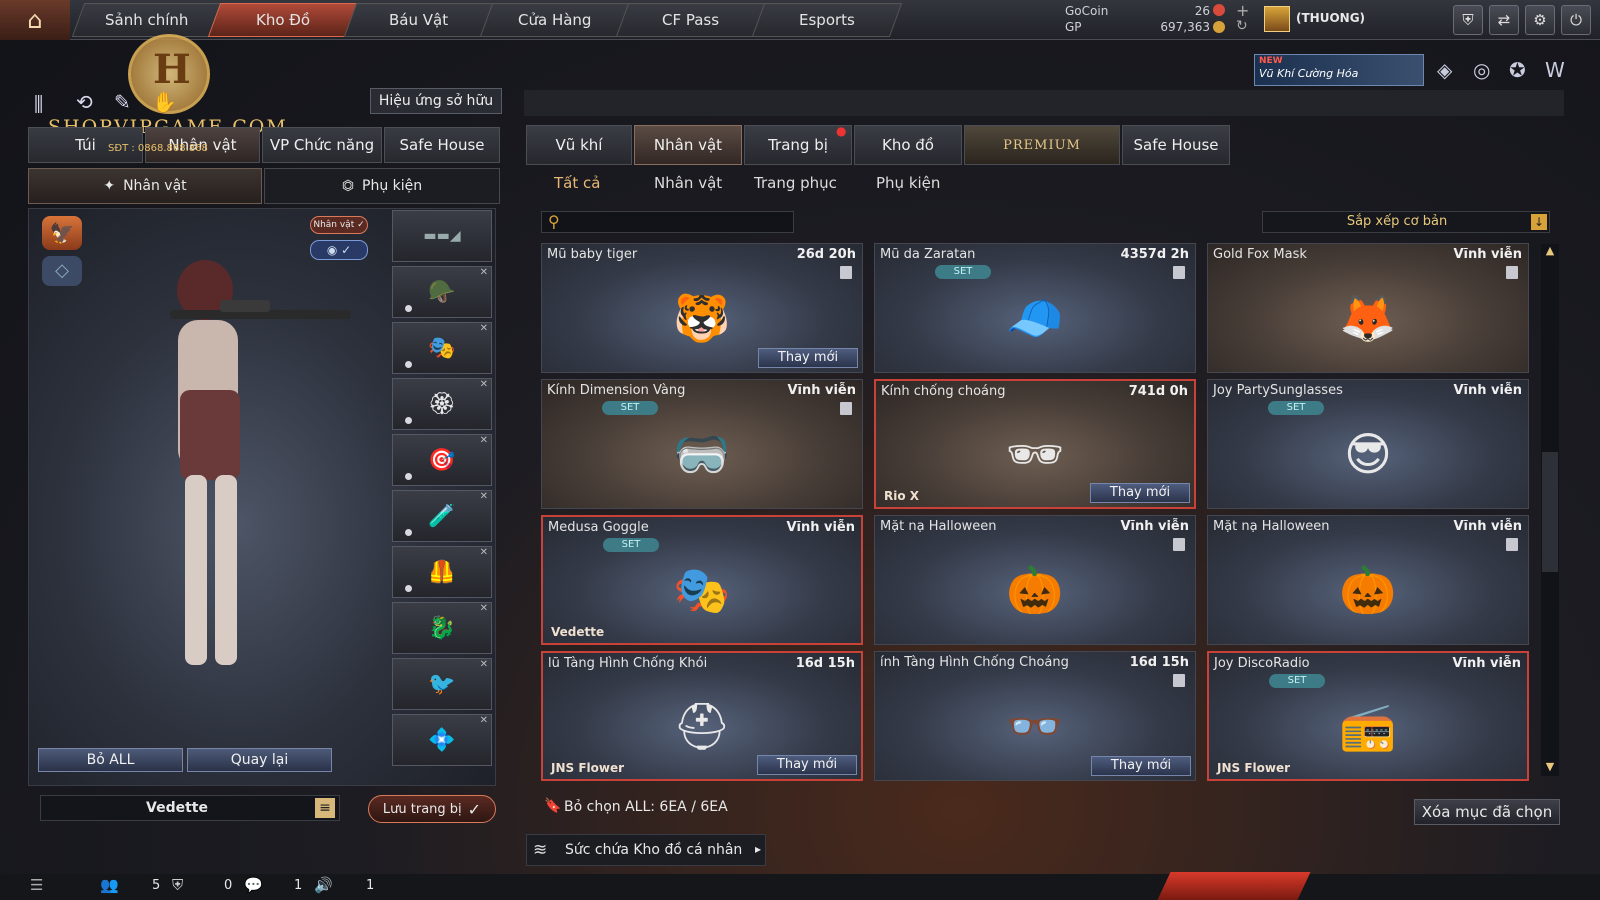 The image size is (1600, 900). I want to click on left-tab-safe-house: Safe House, so click(442, 145).